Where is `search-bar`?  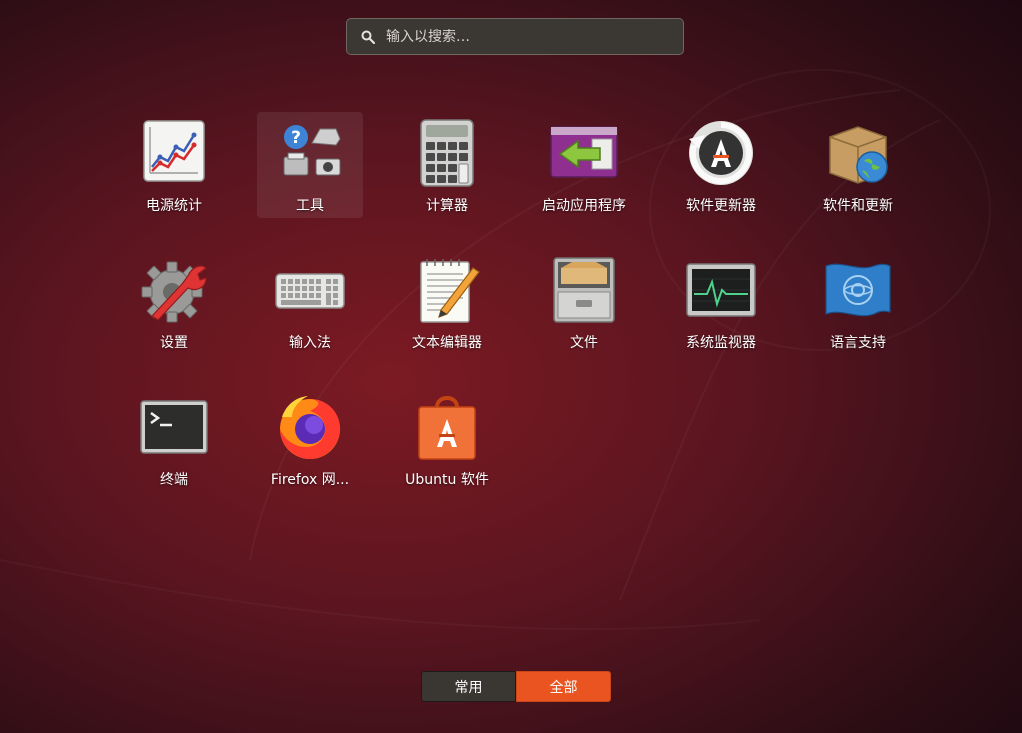 search-bar is located at coordinates (515, 36).